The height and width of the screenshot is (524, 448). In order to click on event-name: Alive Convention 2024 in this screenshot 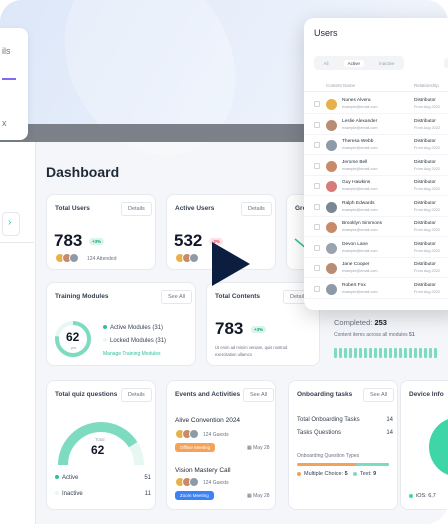, I will do `click(207, 420)`.